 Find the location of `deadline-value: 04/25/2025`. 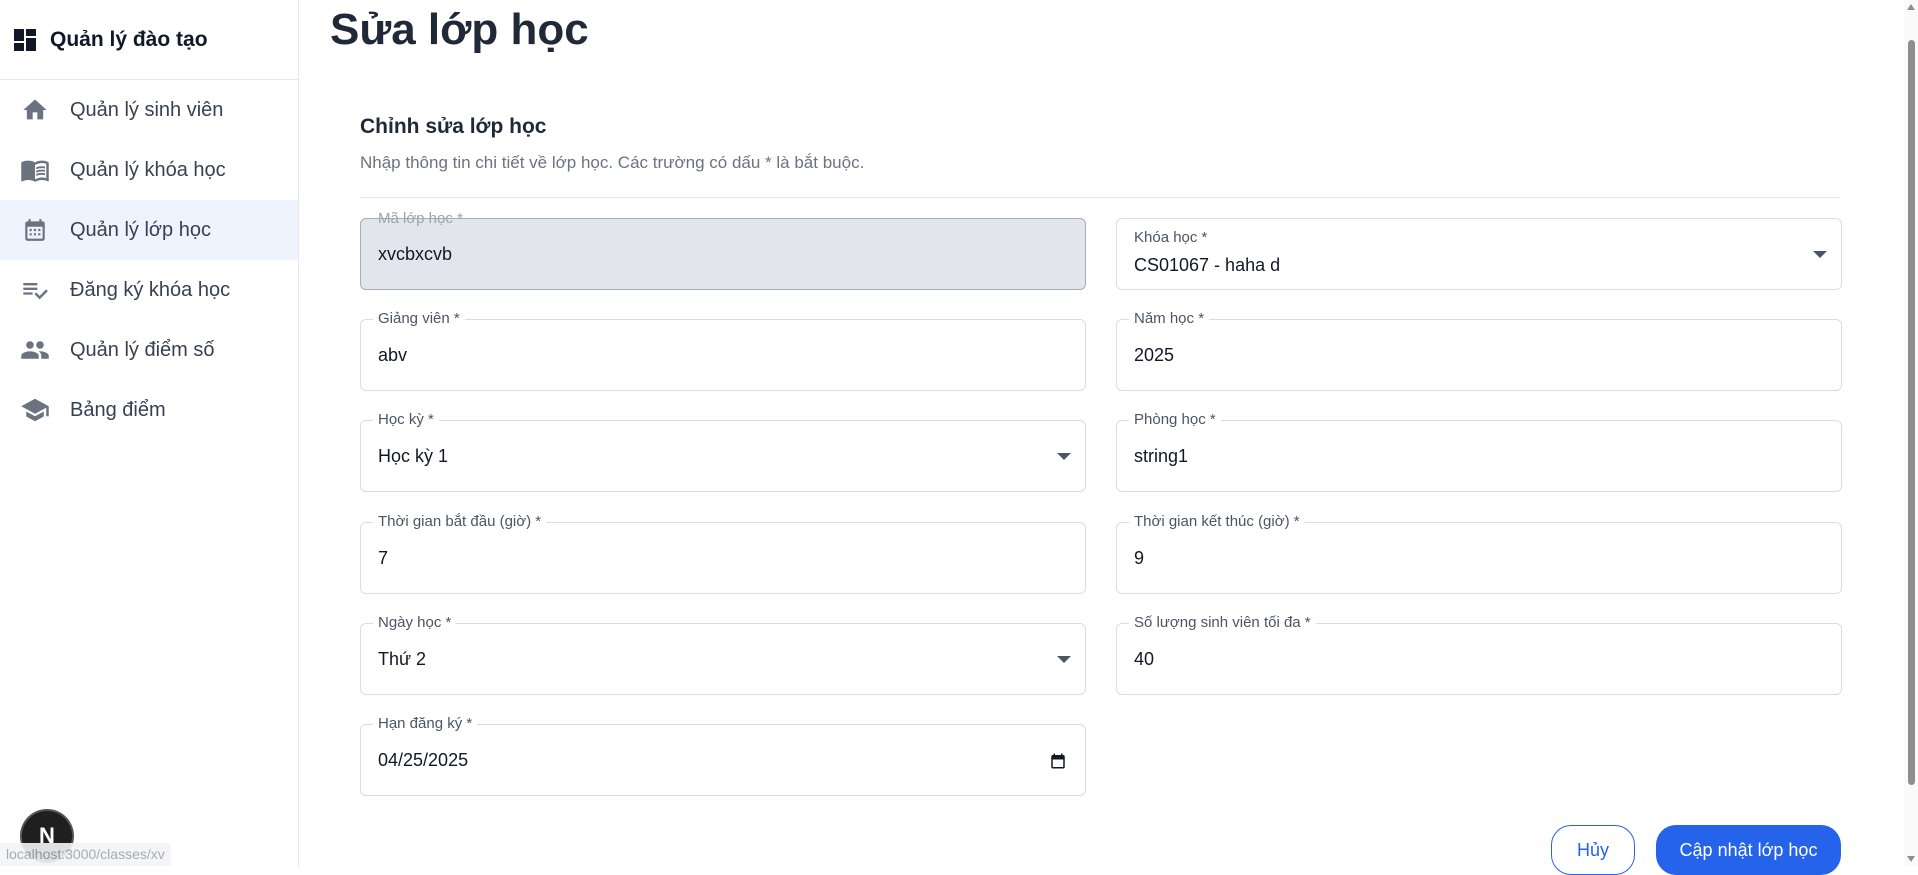

deadline-value: 04/25/2025 is located at coordinates (423, 760).